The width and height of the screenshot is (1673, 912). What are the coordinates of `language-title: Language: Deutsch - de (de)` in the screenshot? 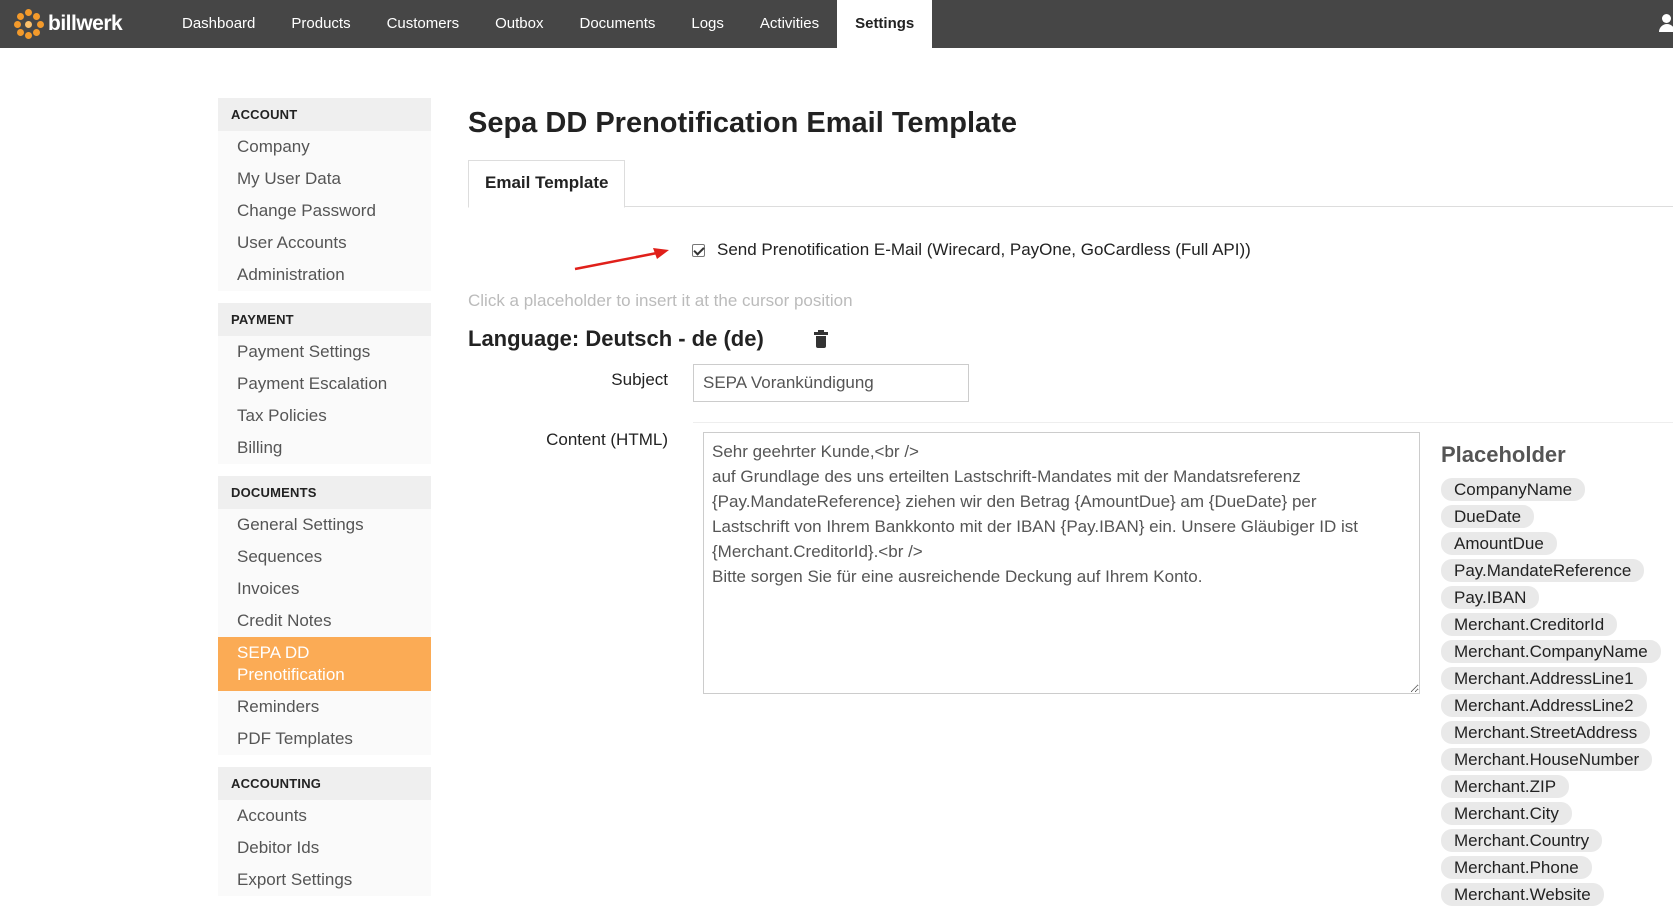 It's located at (616, 338).